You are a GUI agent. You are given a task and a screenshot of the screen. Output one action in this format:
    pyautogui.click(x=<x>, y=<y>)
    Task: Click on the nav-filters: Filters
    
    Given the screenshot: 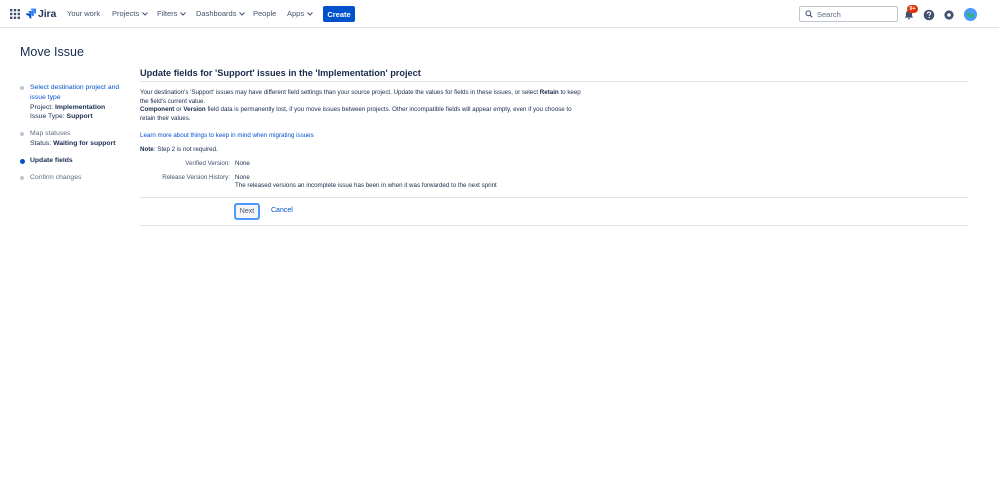 What is the action you would take?
    pyautogui.click(x=172, y=14)
    